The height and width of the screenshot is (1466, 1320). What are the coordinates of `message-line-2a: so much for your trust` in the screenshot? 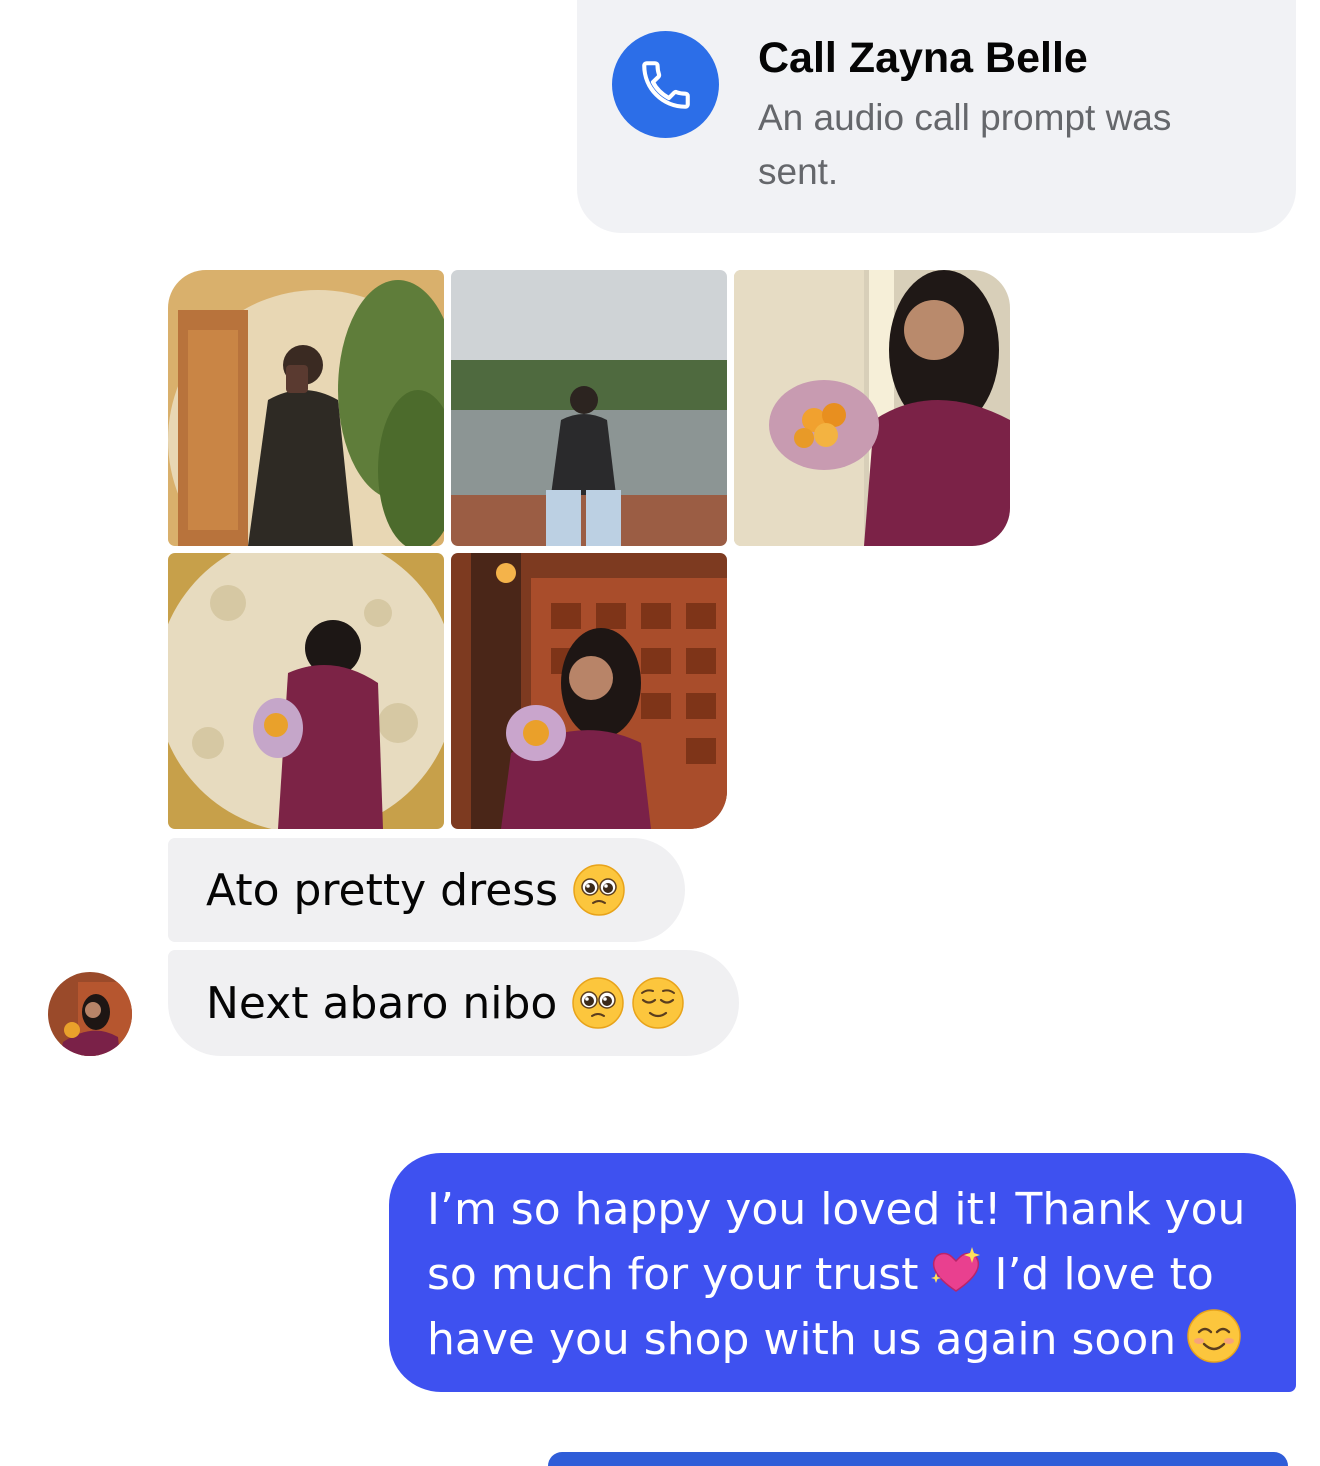 It's located at (673, 1274).